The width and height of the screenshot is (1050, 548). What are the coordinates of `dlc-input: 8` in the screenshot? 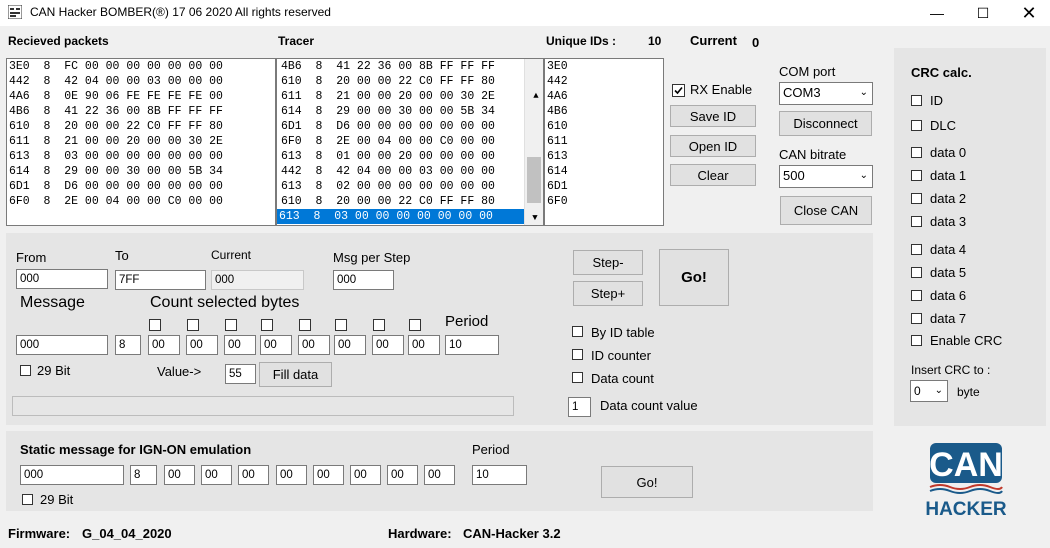 It's located at (128, 345).